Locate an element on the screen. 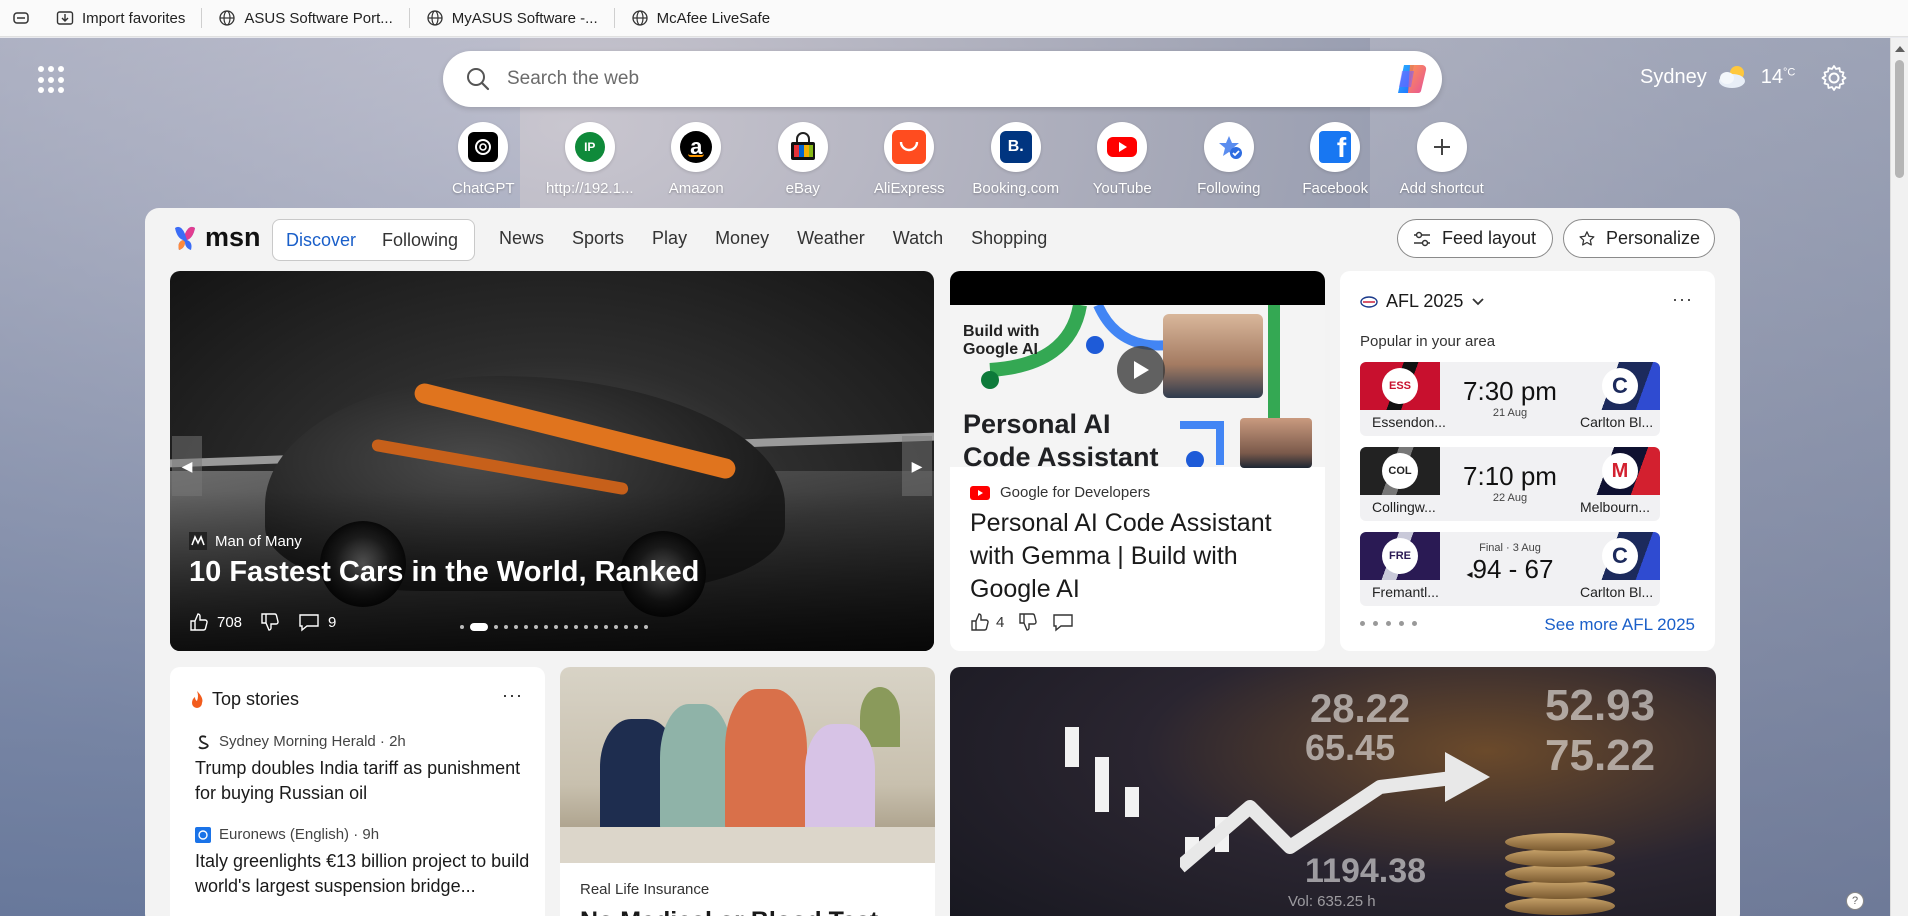  tab-discover: Discover is located at coordinates (321, 240).